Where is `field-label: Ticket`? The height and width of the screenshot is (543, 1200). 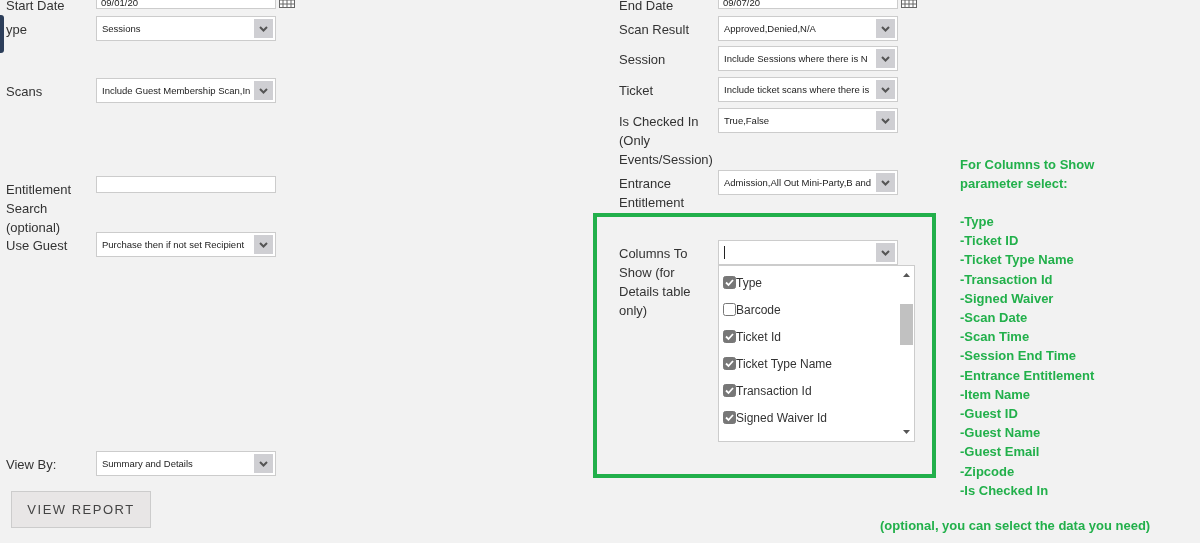
field-label: Ticket is located at coordinates (636, 91).